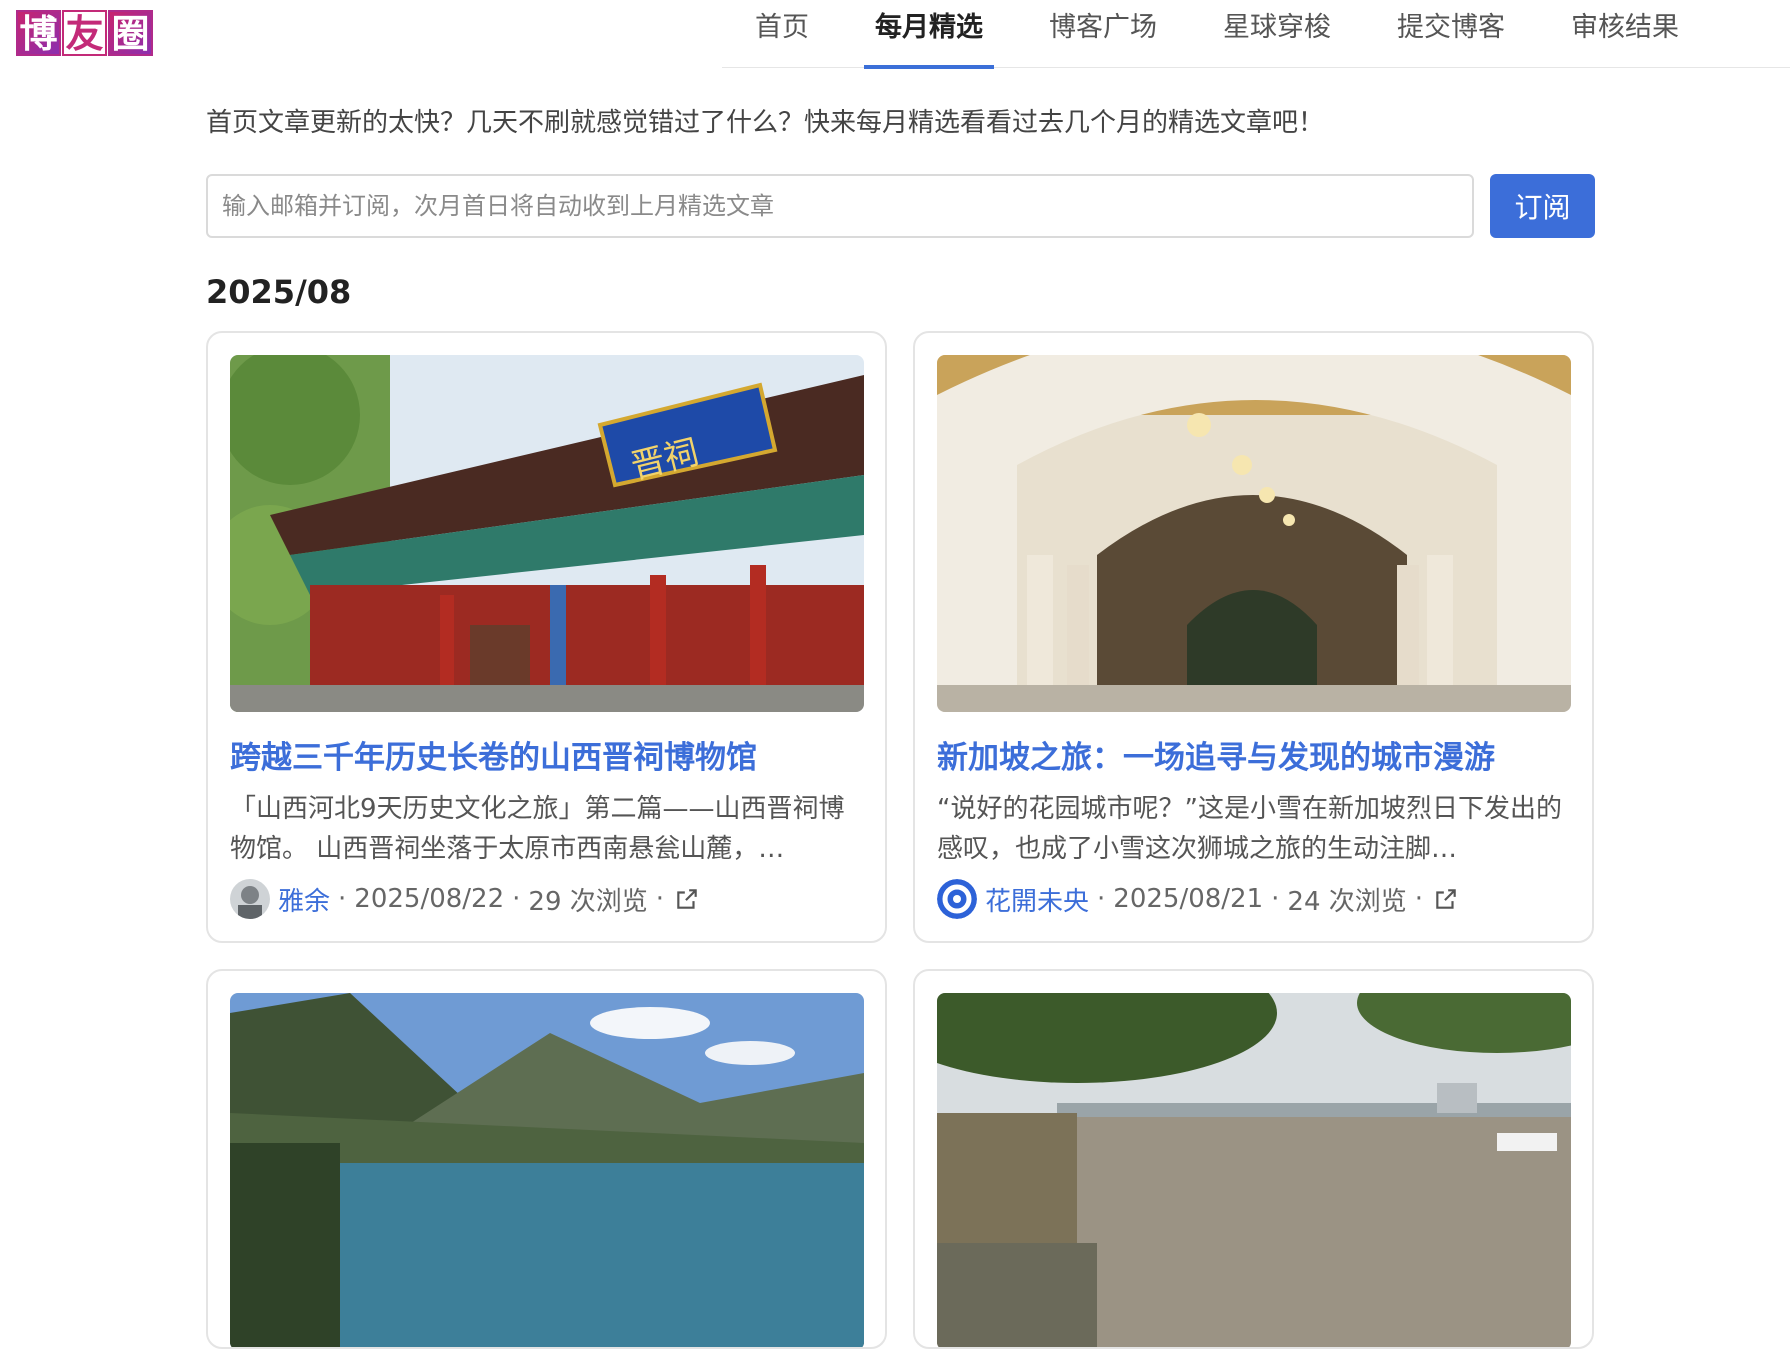 This screenshot has width=1790, height=1349. Describe the element at coordinates (929, 34) in the screenshot. I see `nav-item-monthly-picks: 每月精选` at that location.